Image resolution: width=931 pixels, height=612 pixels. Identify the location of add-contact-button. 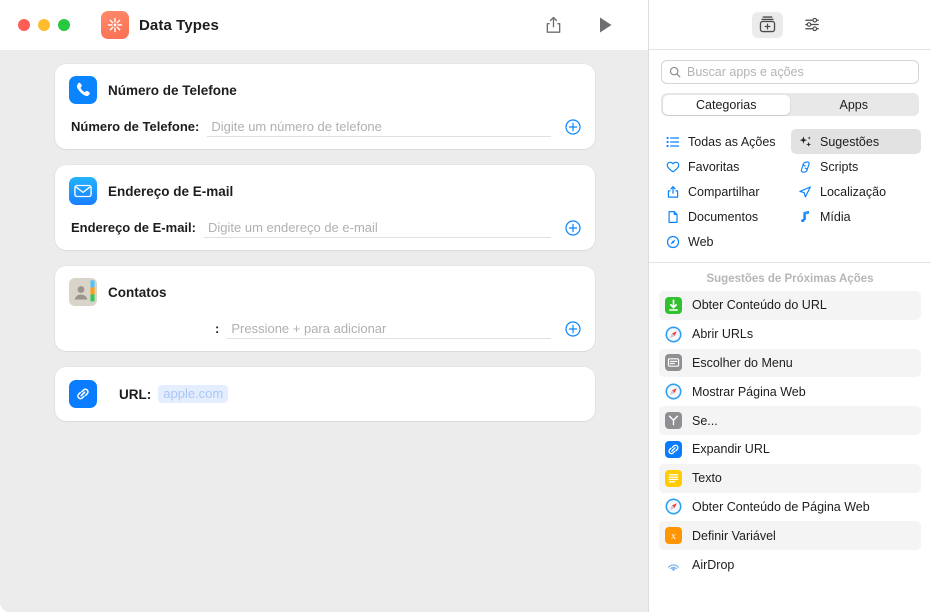
(572, 328).